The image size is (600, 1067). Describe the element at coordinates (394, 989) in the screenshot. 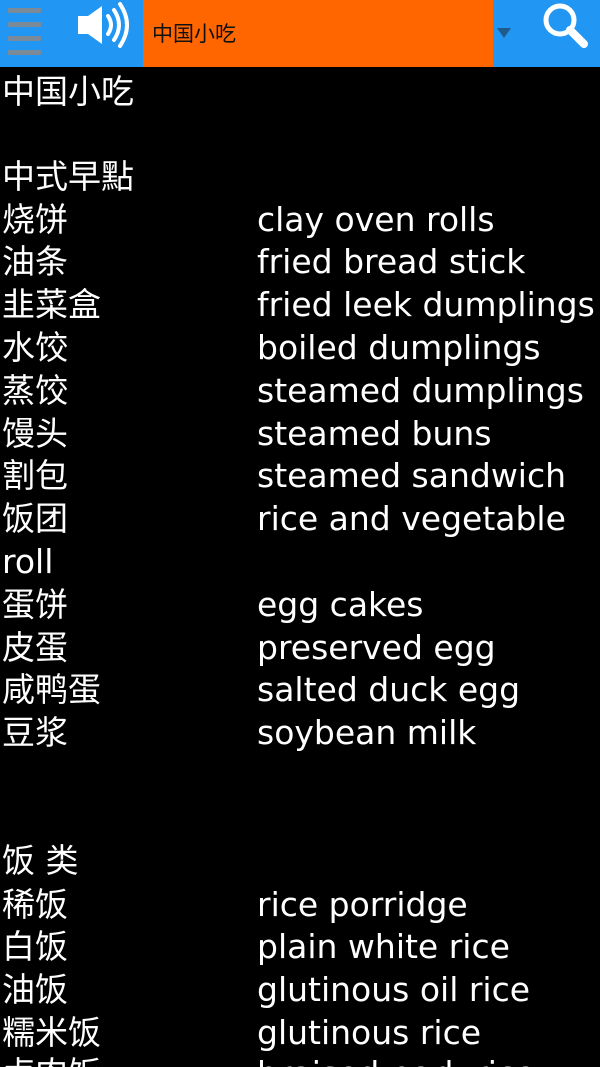

I see `english-translation: glutinous oil rice` at that location.